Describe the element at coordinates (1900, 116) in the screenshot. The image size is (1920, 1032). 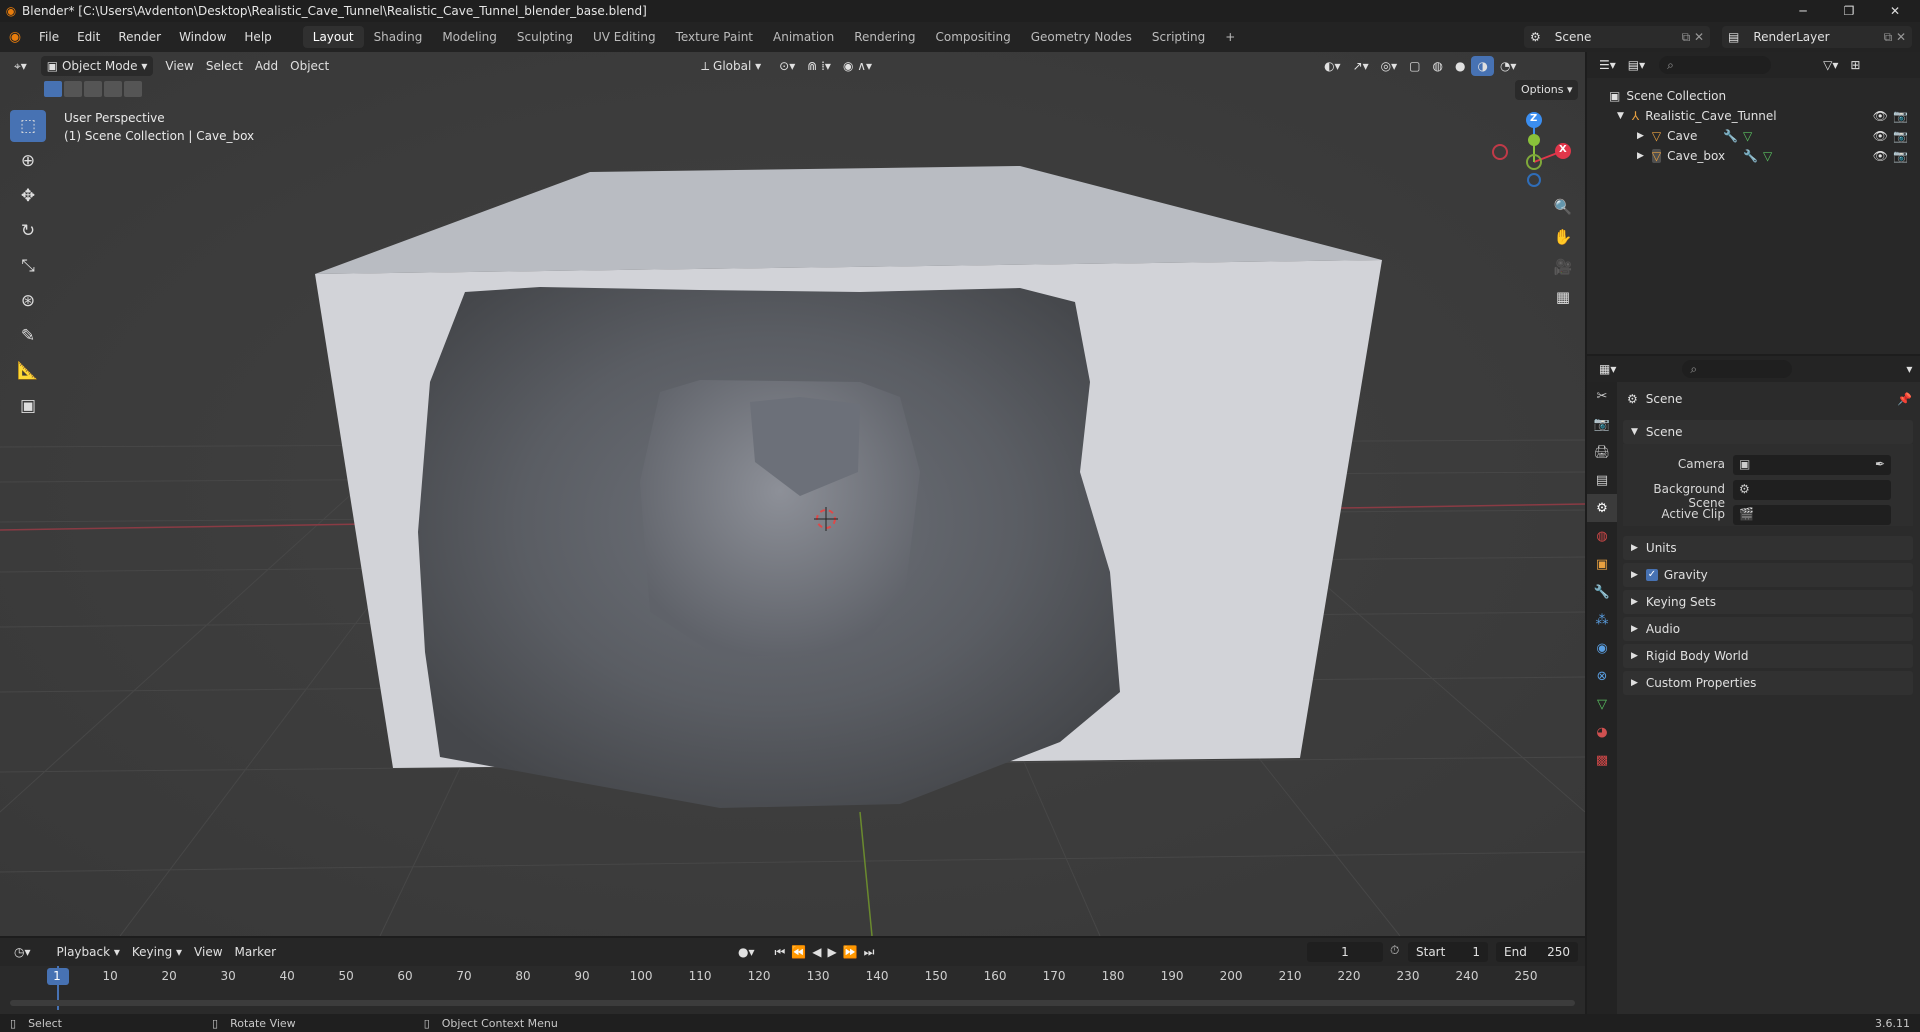
I see `collection-render-icon: 📷` at that location.